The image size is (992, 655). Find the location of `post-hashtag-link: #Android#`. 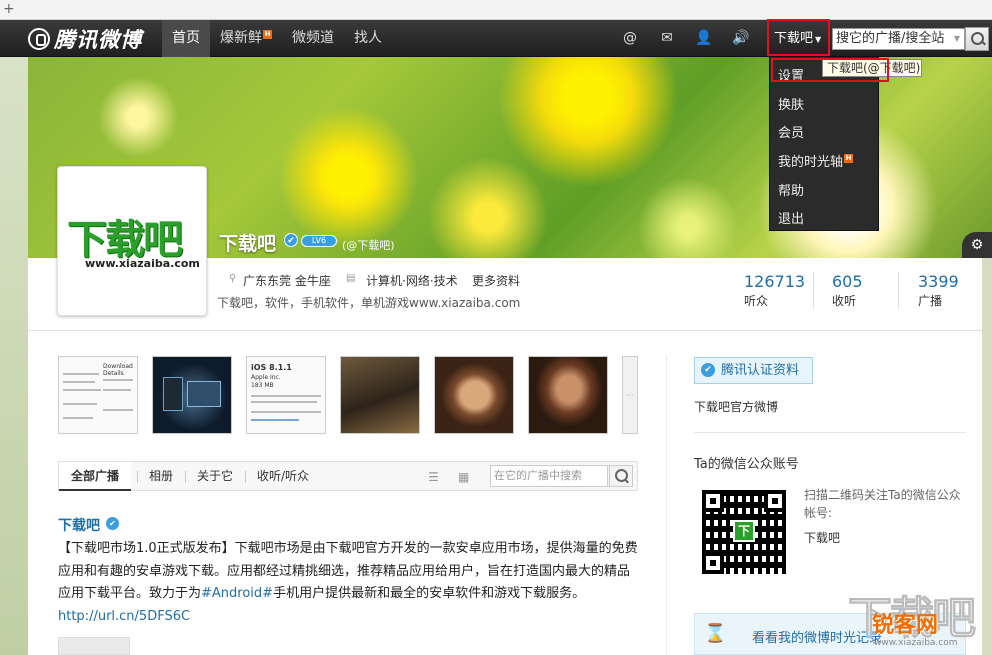

post-hashtag-link: #Android# is located at coordinates (237, 593).